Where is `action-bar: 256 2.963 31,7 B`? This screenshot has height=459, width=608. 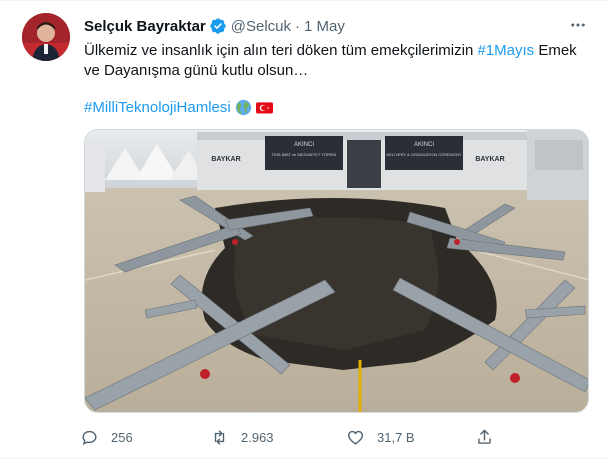 action-bar: 256 2.963 31,7 B is located at coordinates (335, 437).